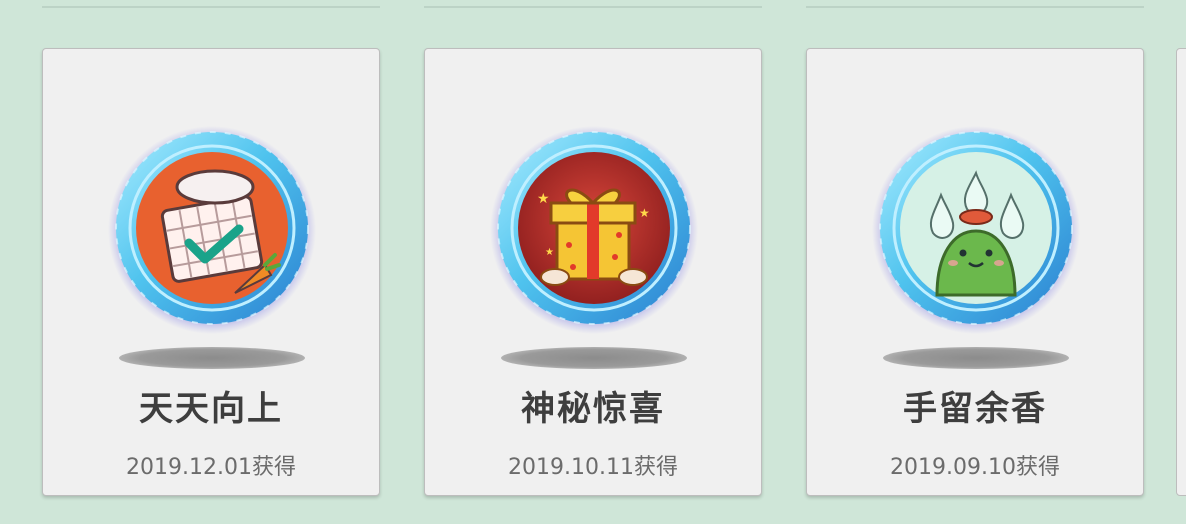 The image size is (1186, 524). Describe the element at coordinates (976, 230) in the screenshot. I see `green-creature-icon` at that location.